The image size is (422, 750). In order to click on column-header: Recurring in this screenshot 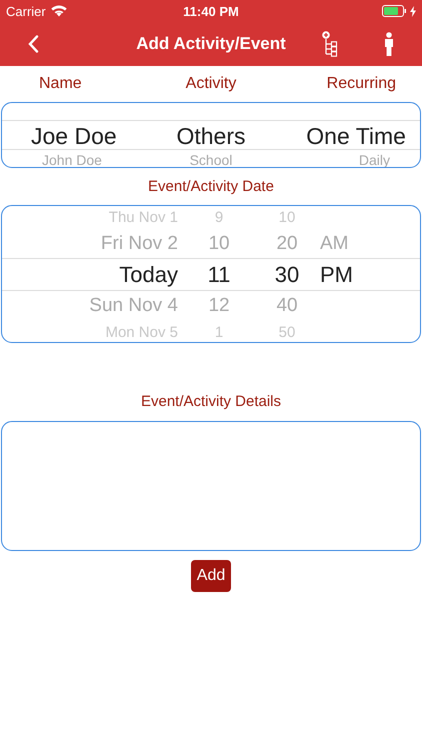, I will do `click(361, 84)`.